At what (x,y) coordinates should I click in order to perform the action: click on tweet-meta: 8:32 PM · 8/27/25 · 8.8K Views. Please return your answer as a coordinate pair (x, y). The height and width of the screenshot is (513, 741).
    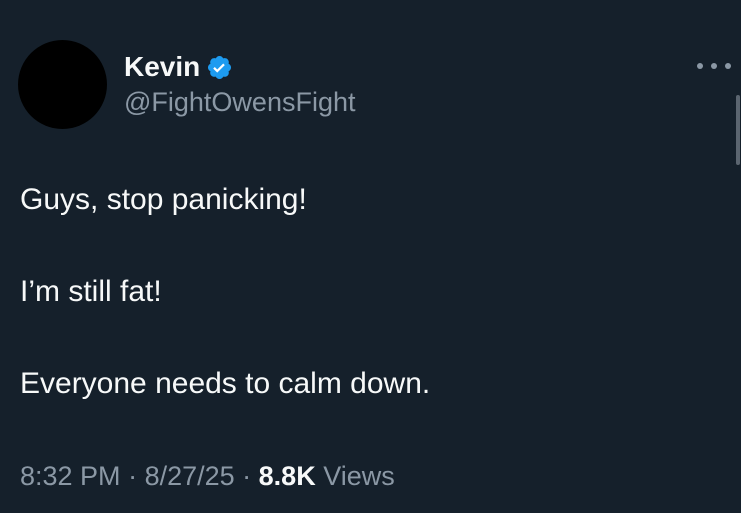
    Looking at the image, I should click on (207, 476).